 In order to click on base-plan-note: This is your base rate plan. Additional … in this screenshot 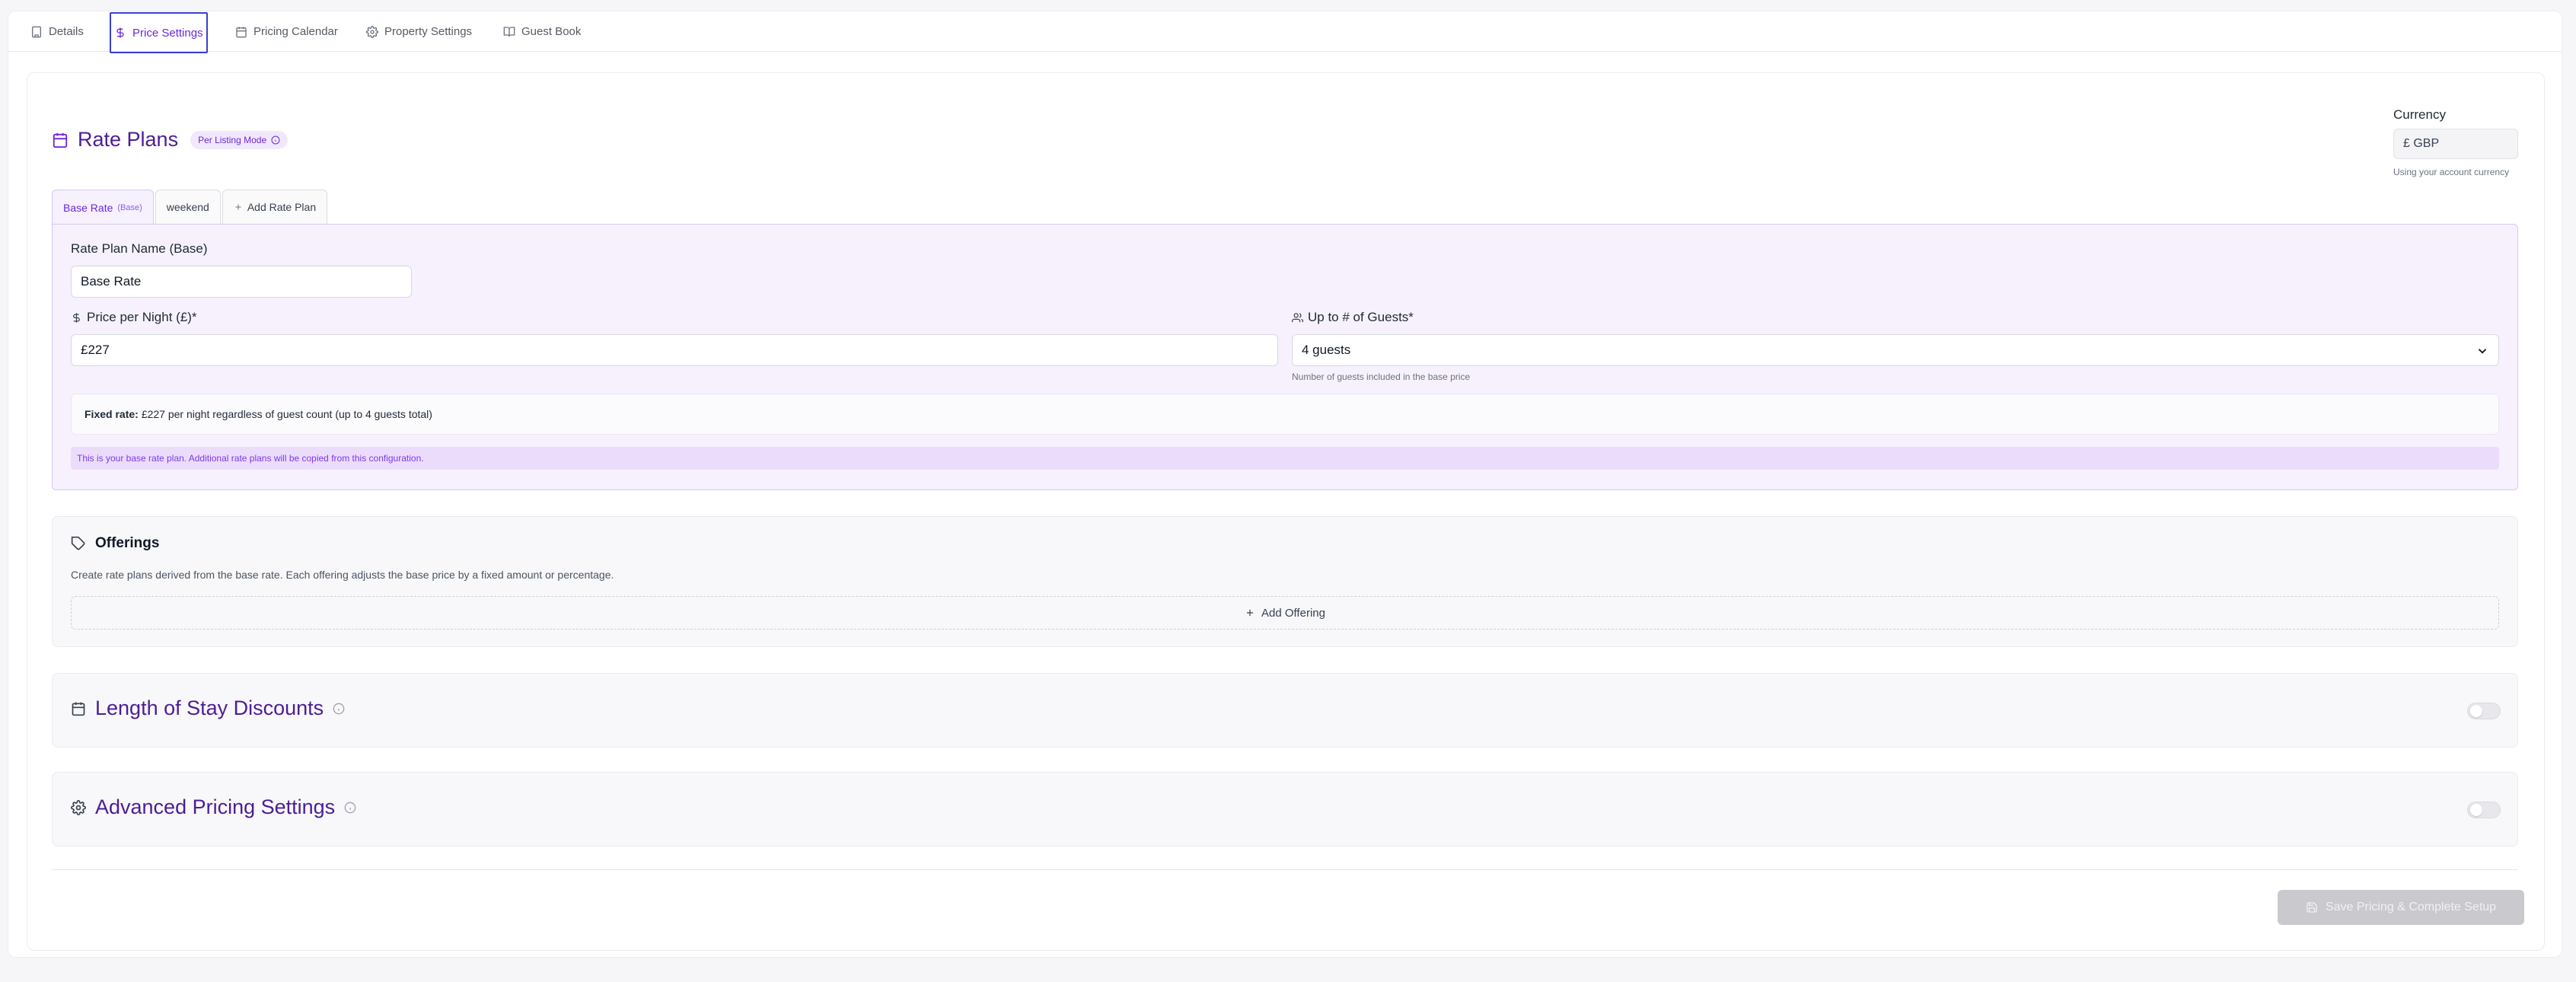, I will do `click(1285, 458)`.